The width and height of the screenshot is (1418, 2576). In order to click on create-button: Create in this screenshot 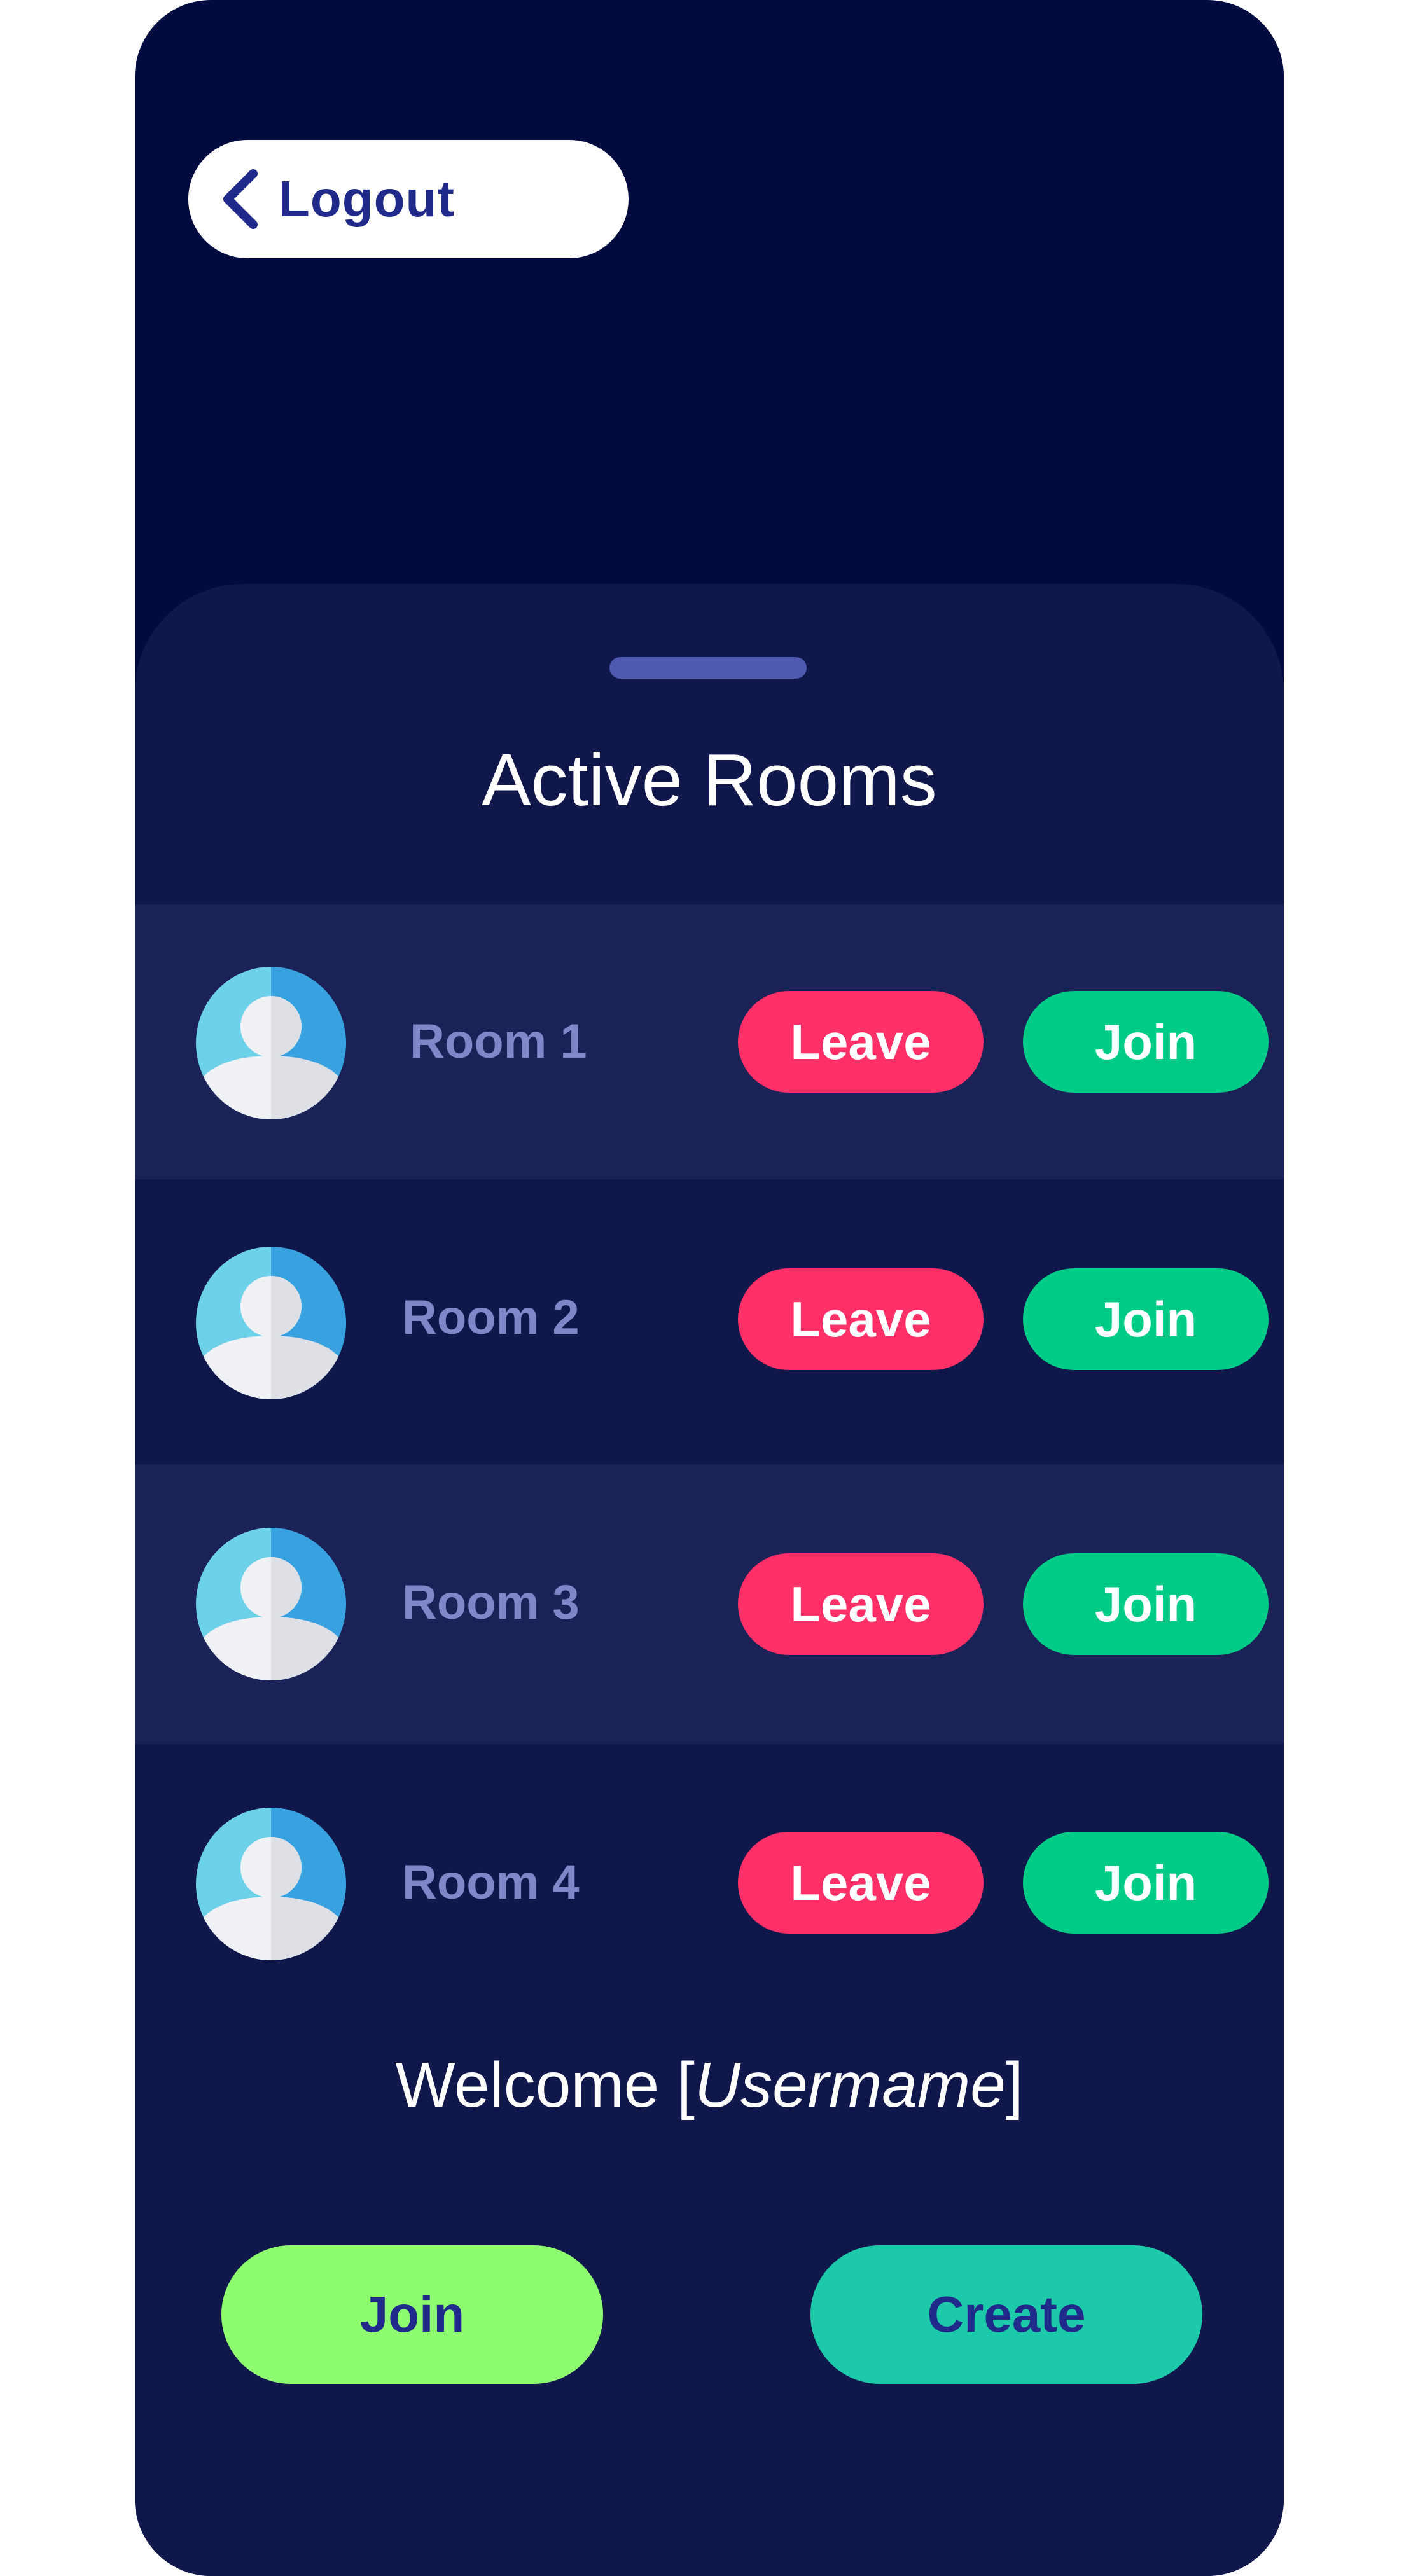, I will do `click(1006, 2314)`.